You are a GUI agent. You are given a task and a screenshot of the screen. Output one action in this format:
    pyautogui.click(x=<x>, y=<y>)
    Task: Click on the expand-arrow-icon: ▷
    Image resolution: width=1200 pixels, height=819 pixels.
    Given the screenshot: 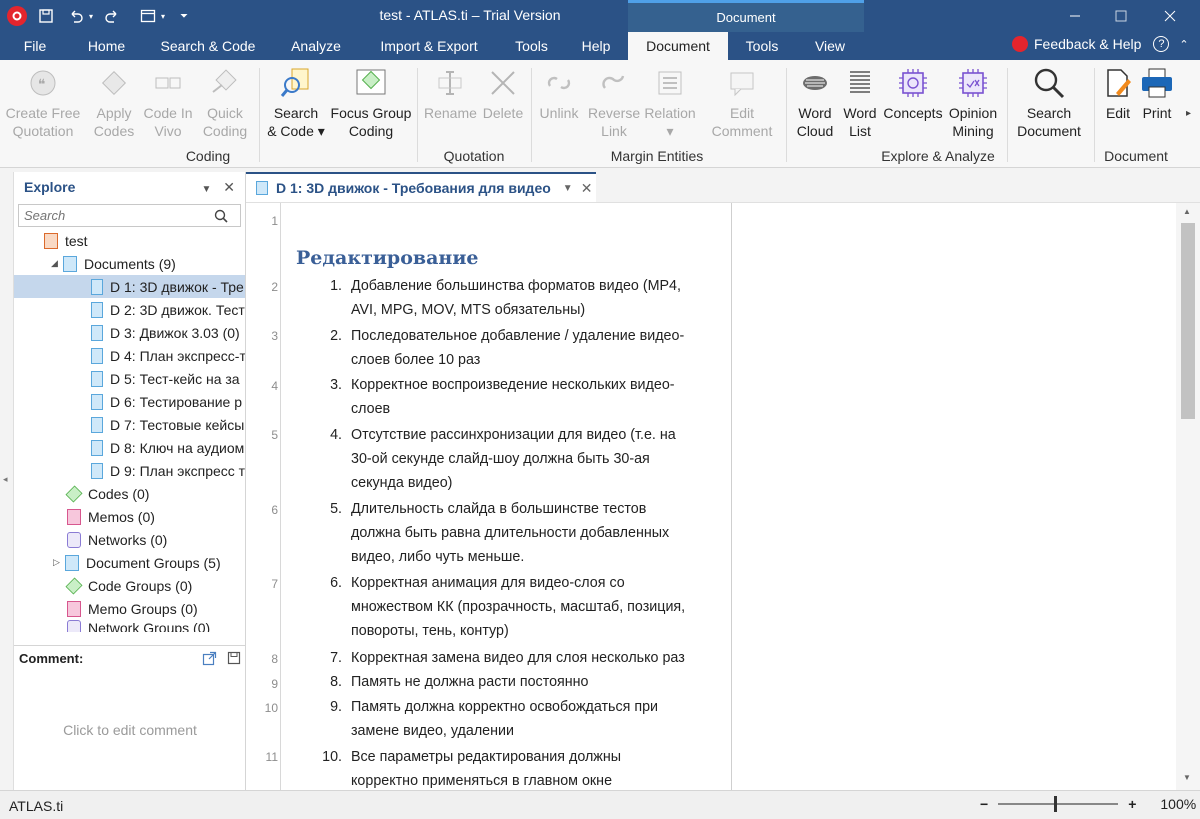 What is the action you would take?
    pyautogui.click(x=59, y=562)
    